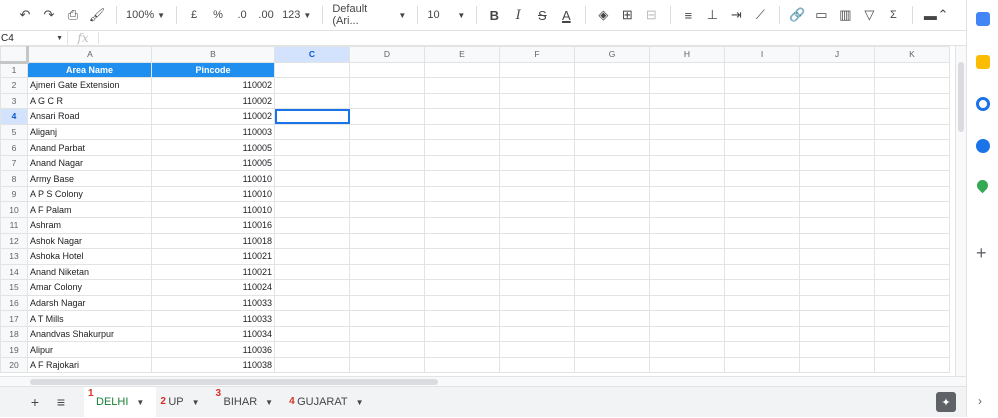 Image resolution: width=998 pixels, height=418 pixels. I want to click on font-family-select: Default (Ari... ▼, so click(369, 15).